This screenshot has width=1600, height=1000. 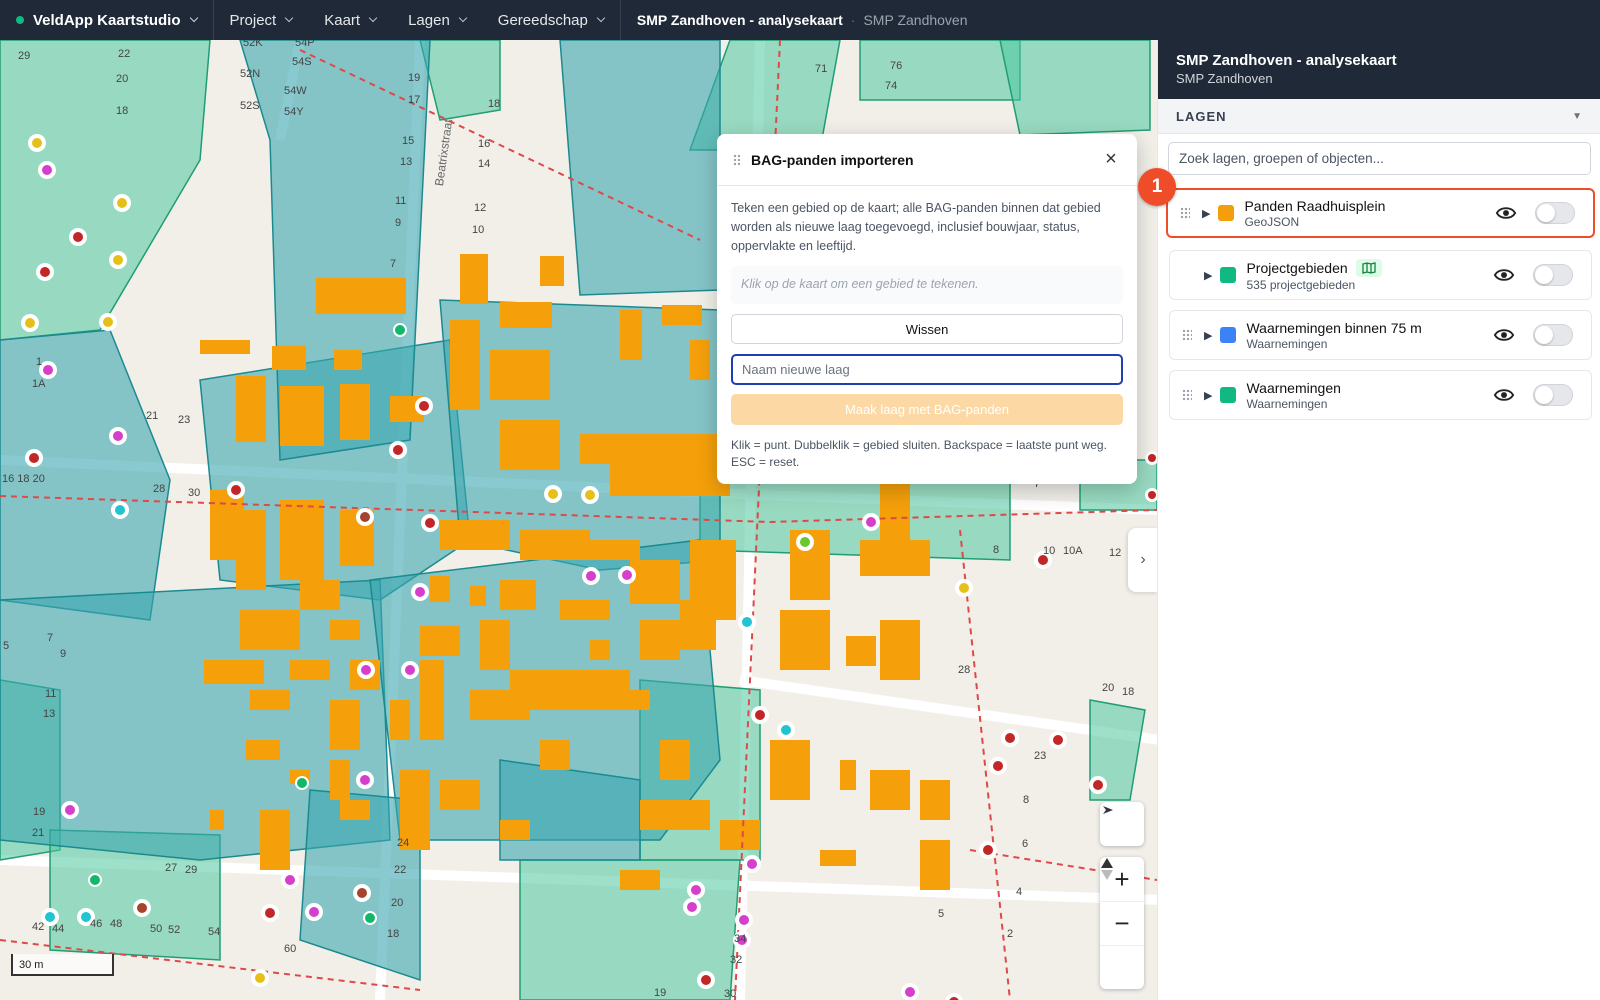 What do you see at coordinates (1049, 551) in the screenshot?
I see `map-house-number: 10` at bounding box center [1049, 551].